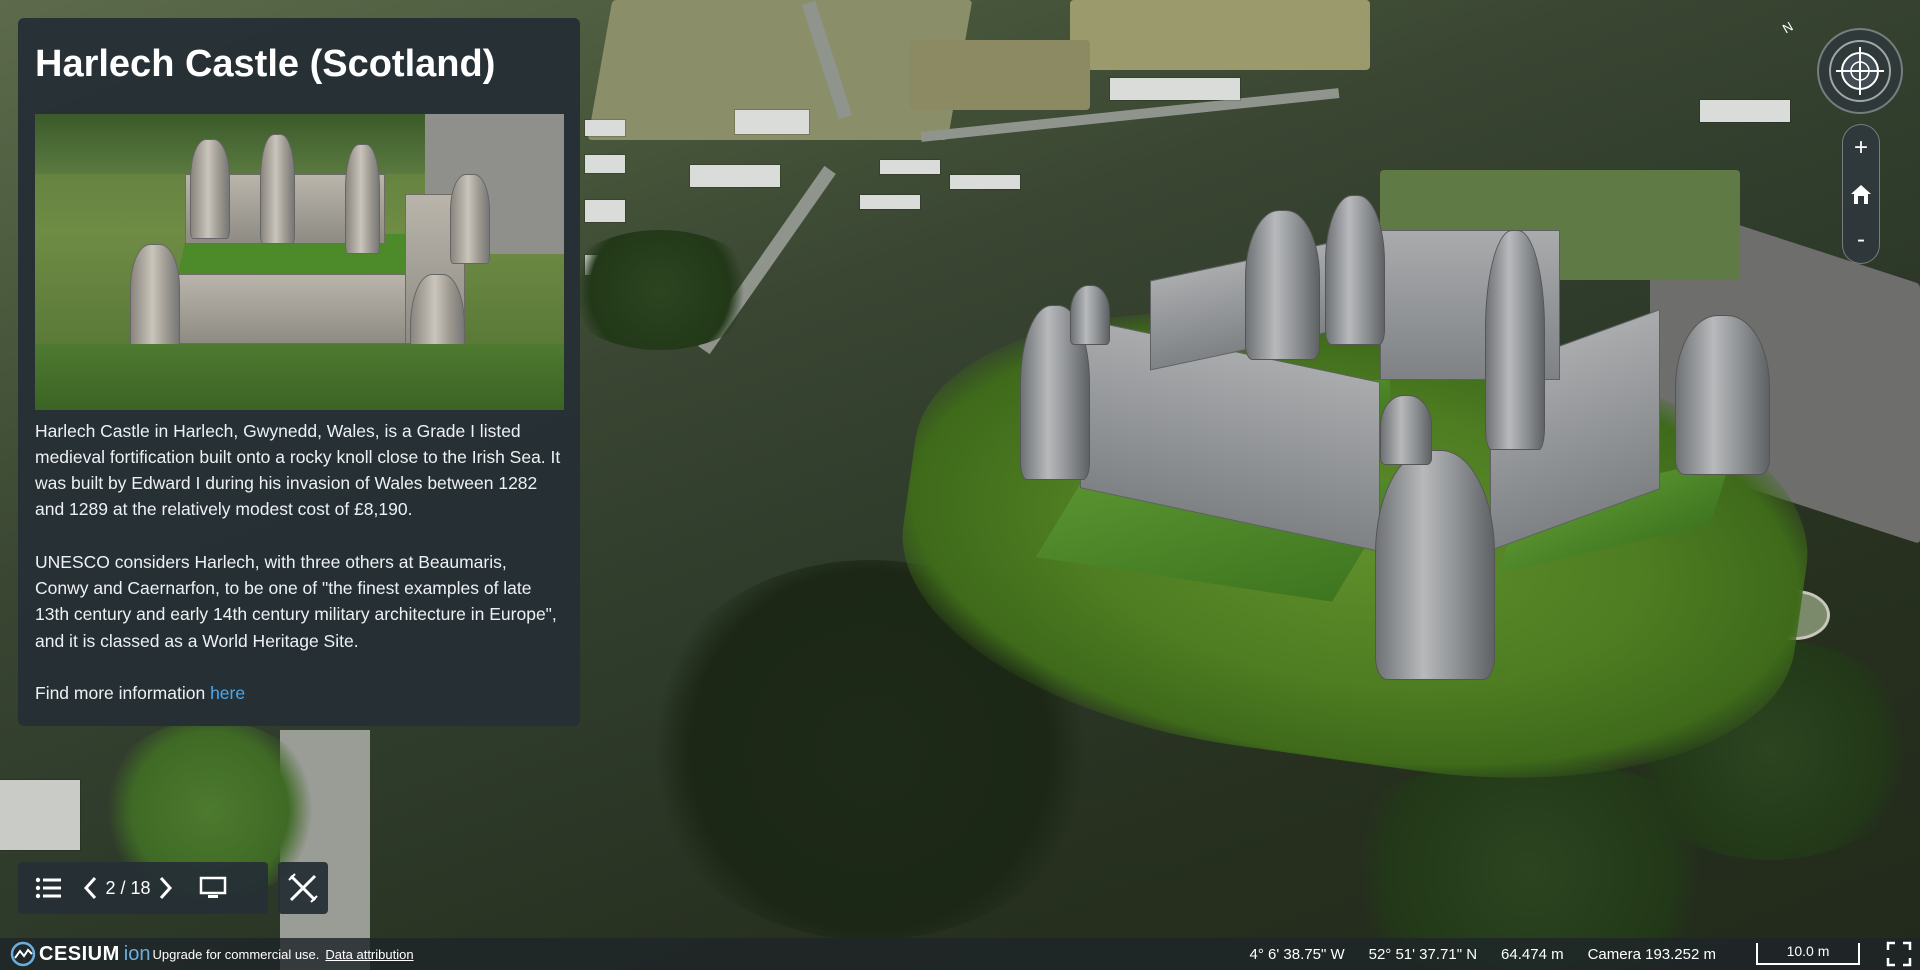  I want to click on close-story-button, so click(303, 888).